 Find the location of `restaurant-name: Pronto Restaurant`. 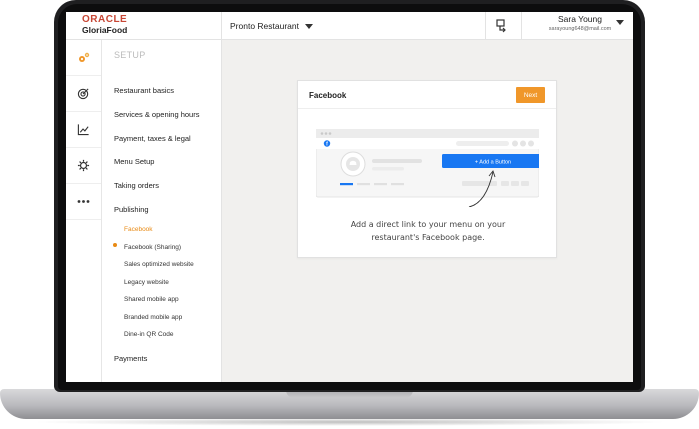

restaurant-name: Pronto Restaurant is located at coordinates (264, 26).